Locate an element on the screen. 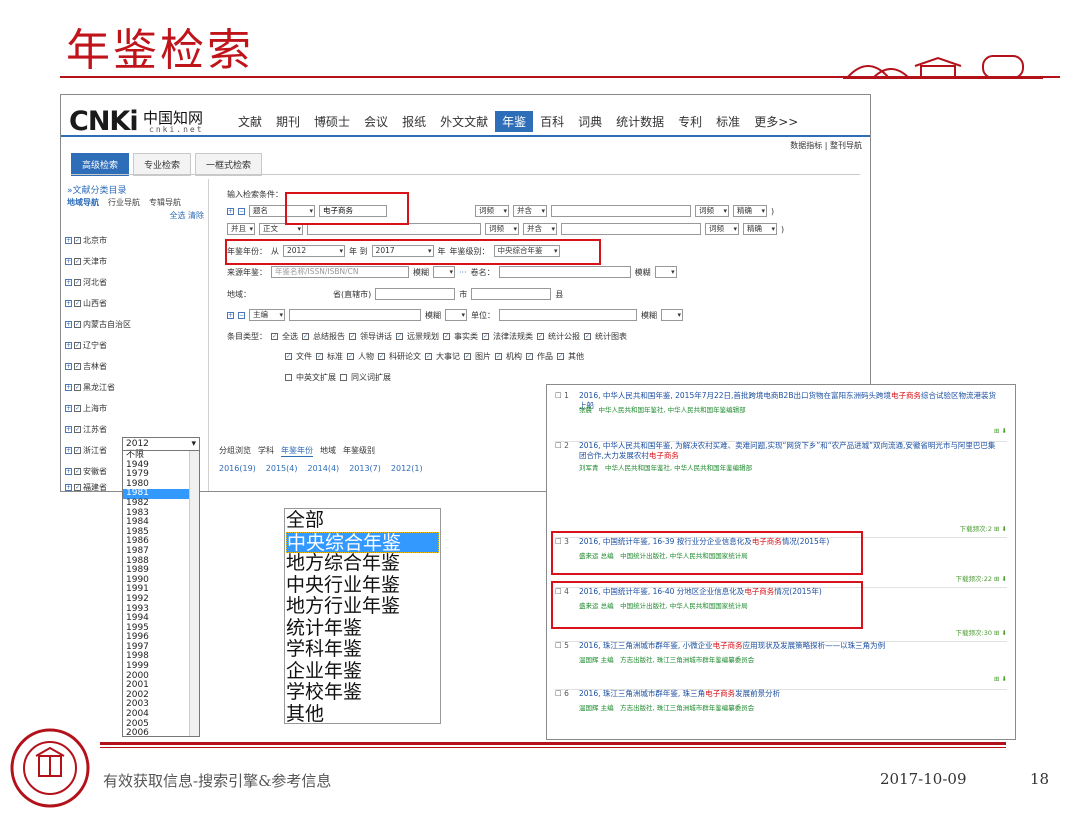 This screenshot has height=814, width=1080. select-all-clear-links: 全选 清除 is located at coordinates (186, 215).